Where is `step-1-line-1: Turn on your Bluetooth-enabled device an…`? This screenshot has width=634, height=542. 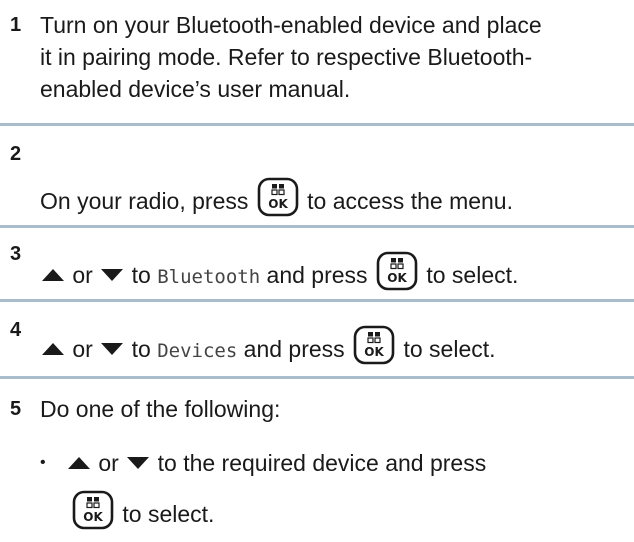
step-1-line-1: Turn on your Bluetooth-enabled device an… is located at coordinates (291, 25).